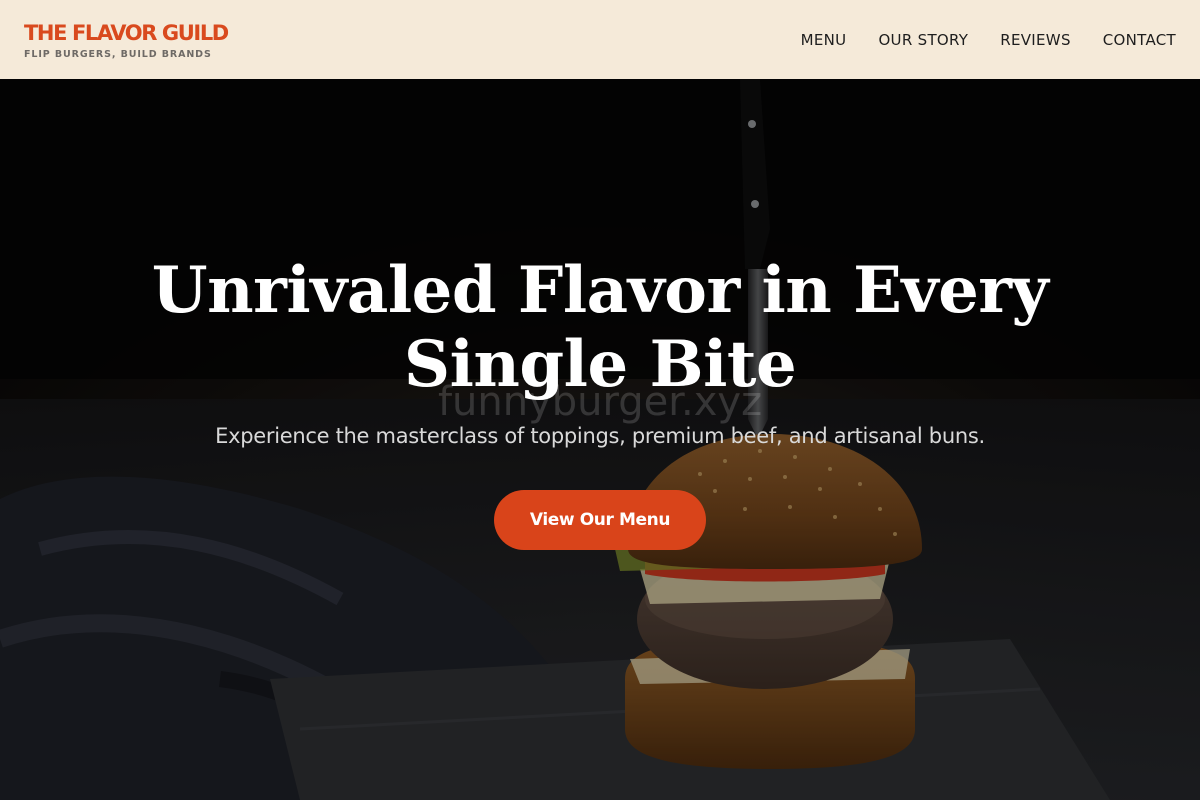  I want to click on brand-name: THE FLAVOR GUILD, so click(126, 33).